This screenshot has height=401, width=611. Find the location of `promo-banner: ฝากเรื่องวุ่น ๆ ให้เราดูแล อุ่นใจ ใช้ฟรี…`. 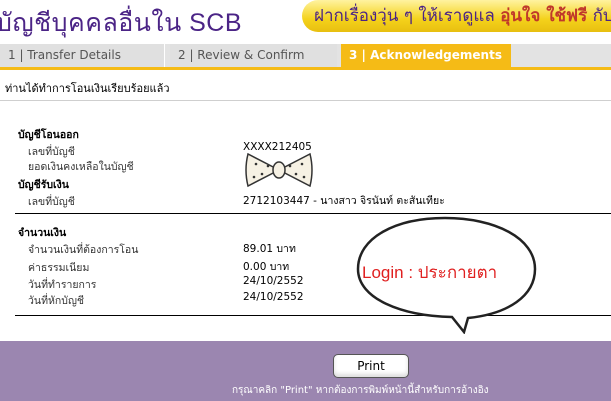

promo-banner: ฝากเรื่องวุ่น ๆ ให้เราดูแล อุ่นใจ ใช้ฟรี… is located at coordinates (456, 16).